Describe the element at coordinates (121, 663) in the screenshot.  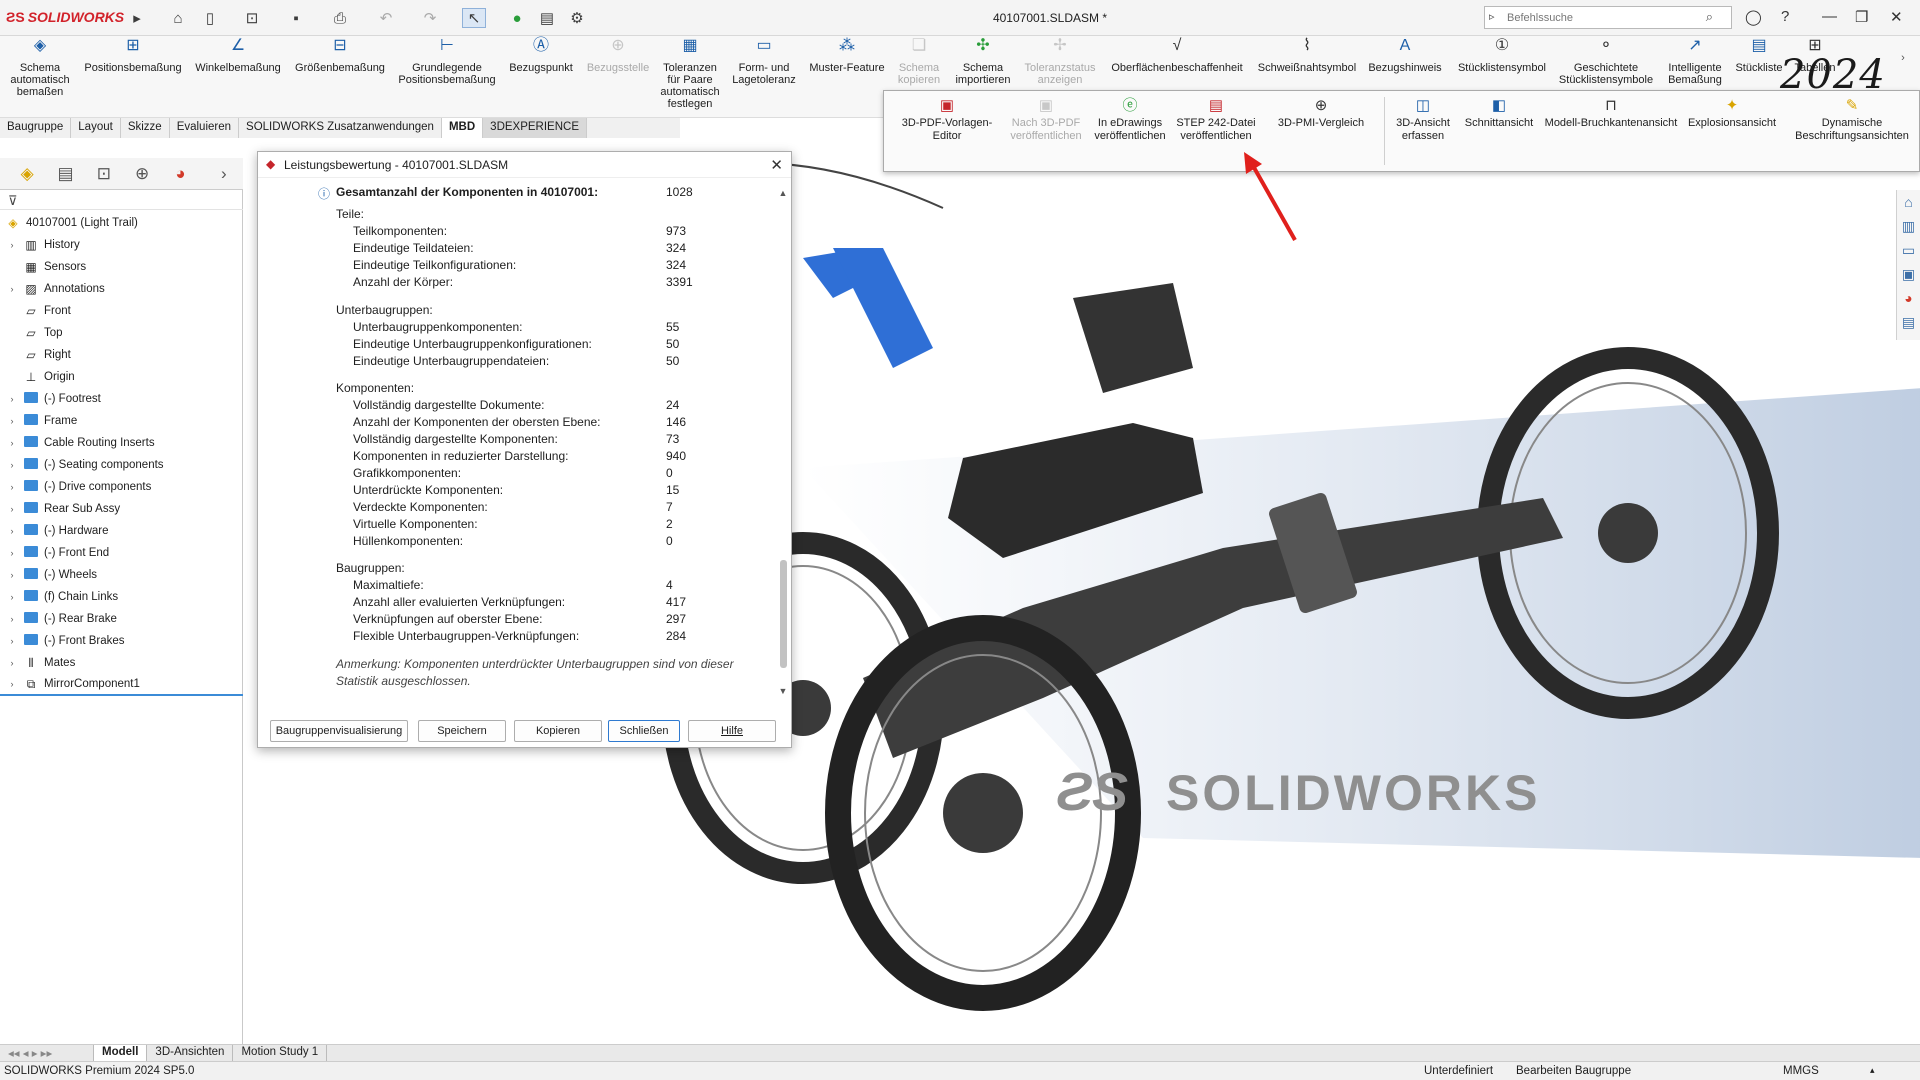
I see `tree-item-mates: › ⫴ Mates` at that location.